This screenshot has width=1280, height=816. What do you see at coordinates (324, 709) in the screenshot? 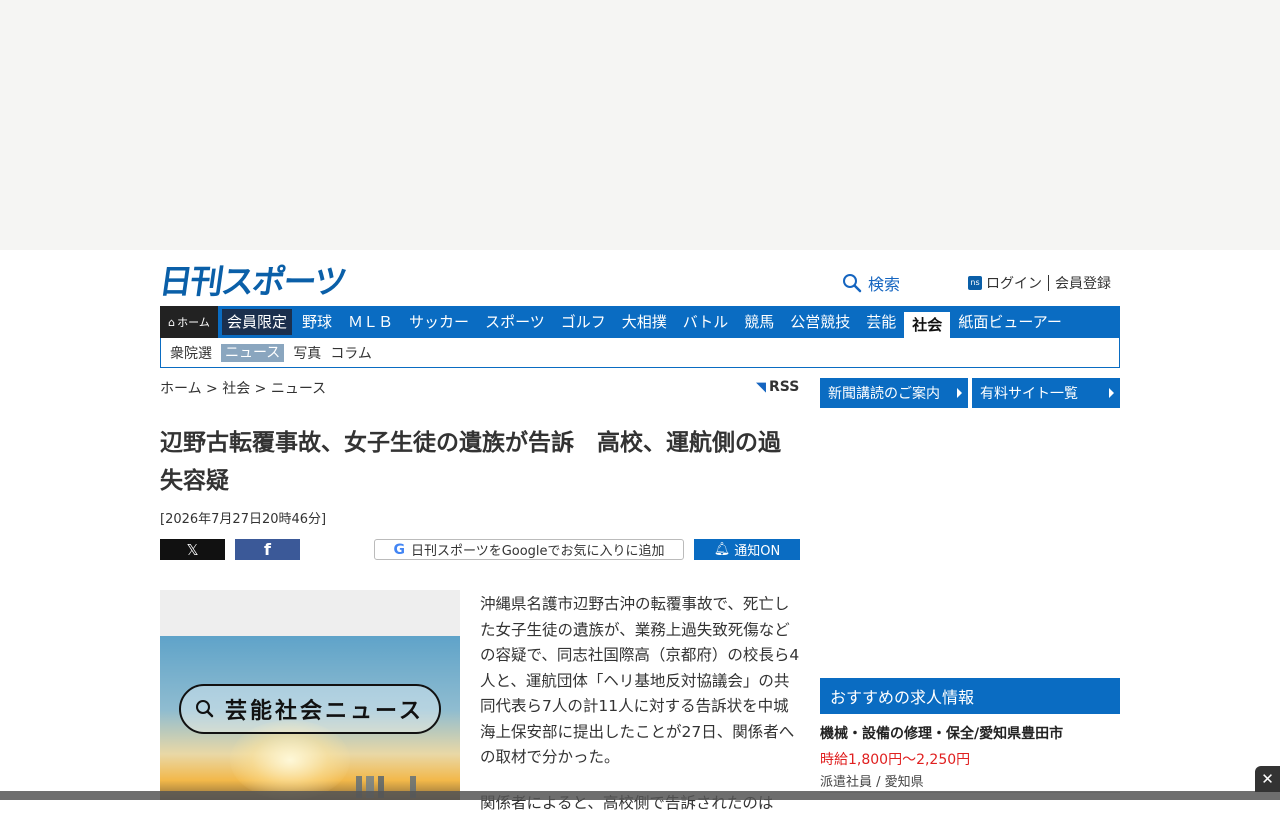
I see `photo-caption-text: 芸能社会ニュース` at bounding box center [324, 709].